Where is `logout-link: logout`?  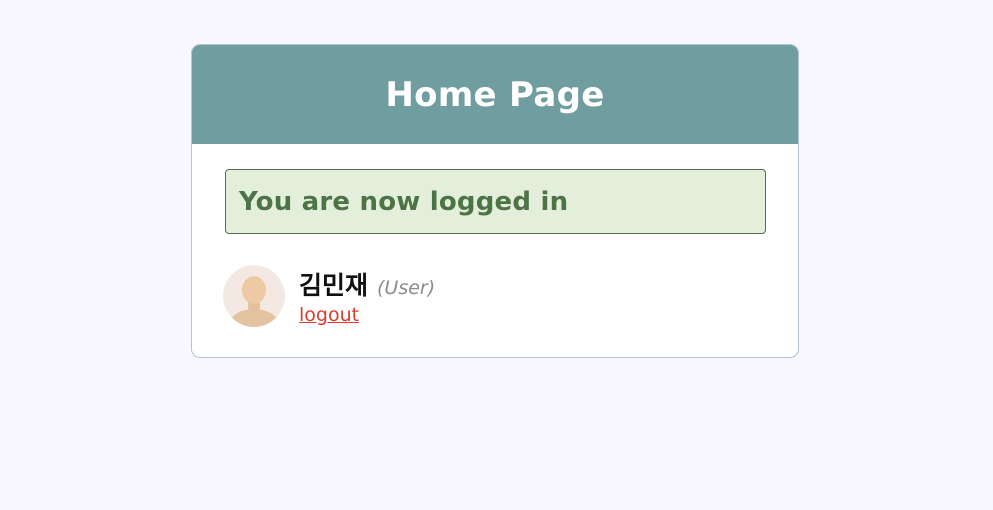
logout-link: logout is located at coordinates (329, 315).